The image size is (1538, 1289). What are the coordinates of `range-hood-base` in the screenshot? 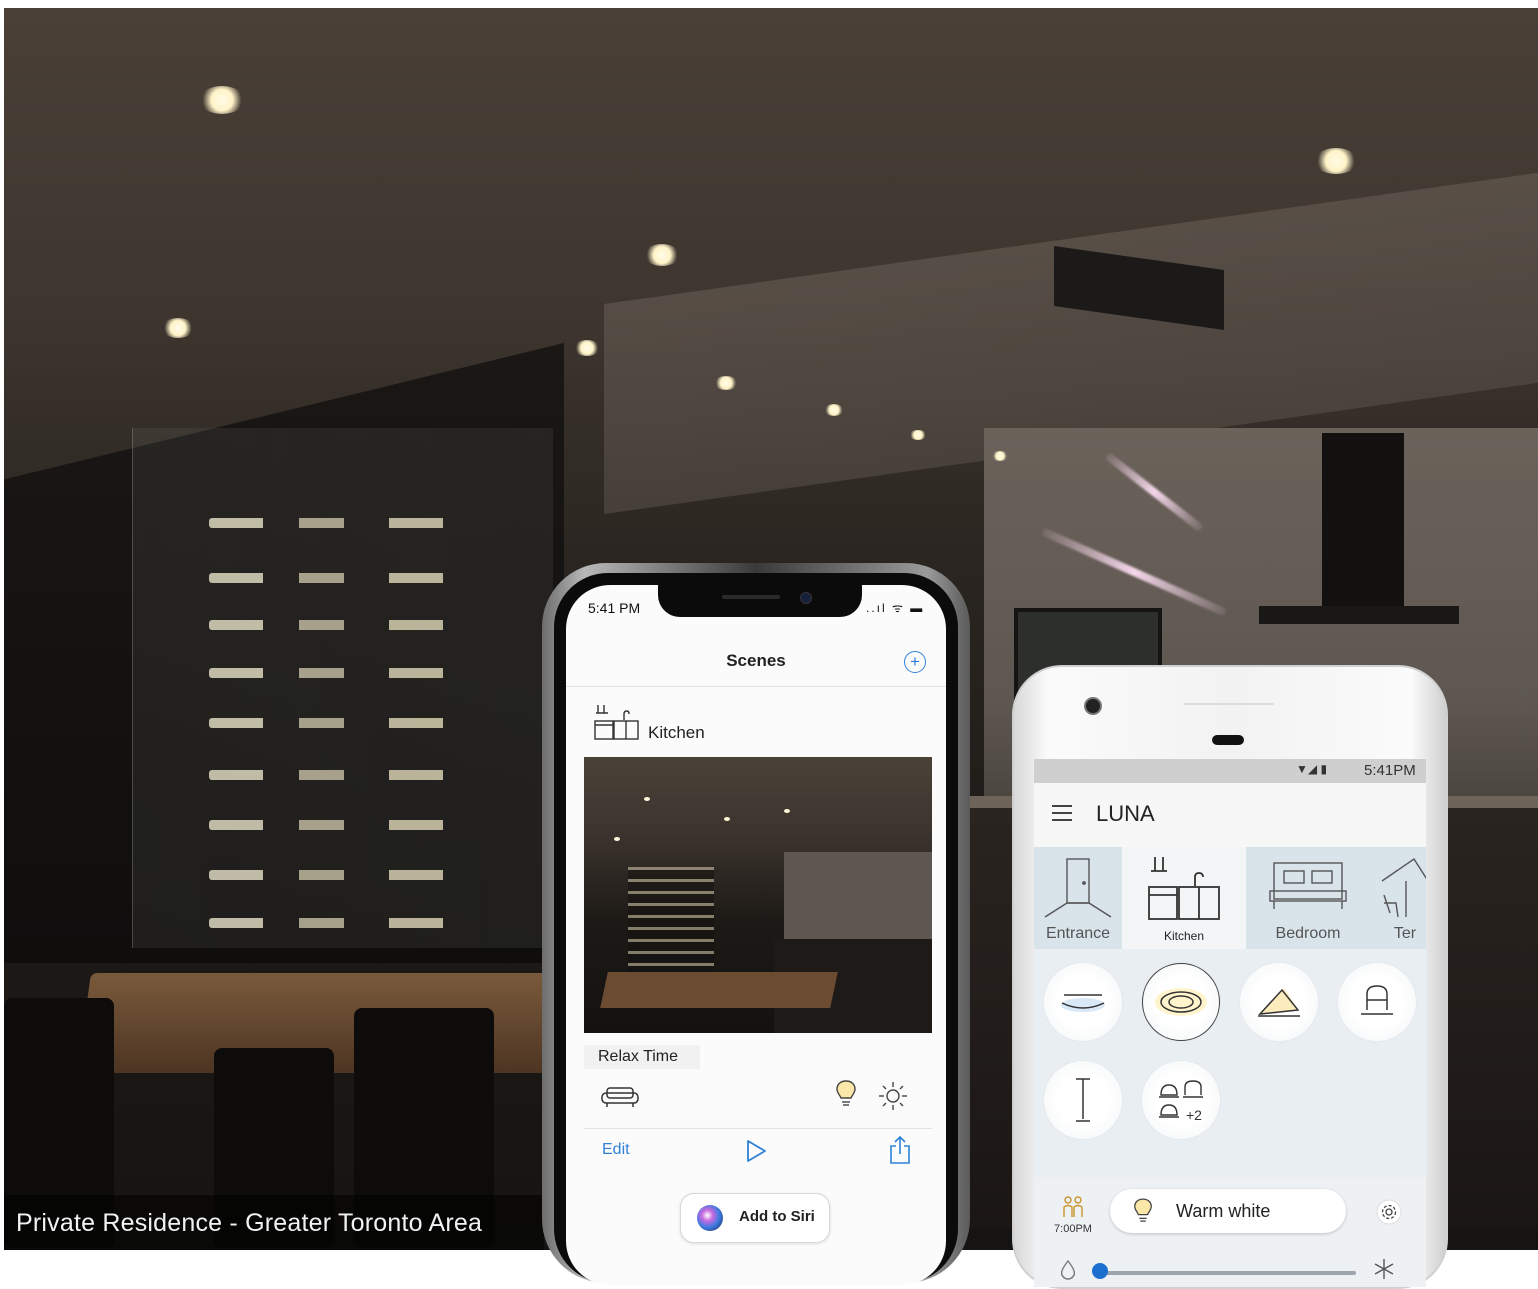 It's located at (1359, 615).